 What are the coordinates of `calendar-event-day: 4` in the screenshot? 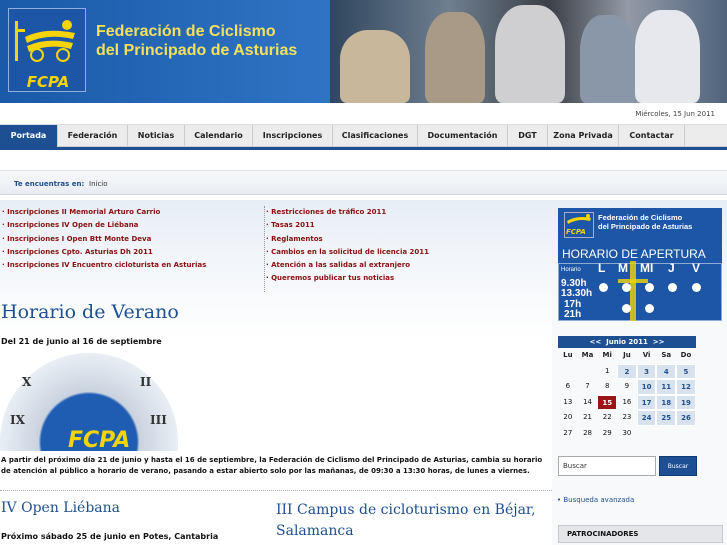 It's located at (666, 371).